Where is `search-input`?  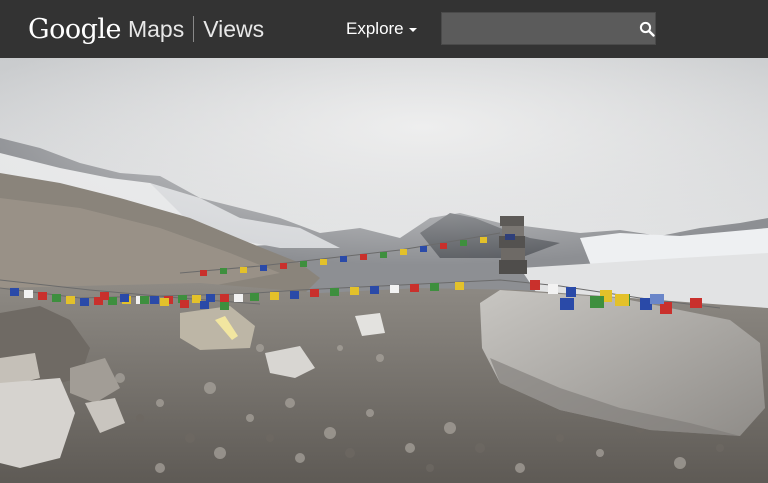
search-input is located at coordinates (540, 28).